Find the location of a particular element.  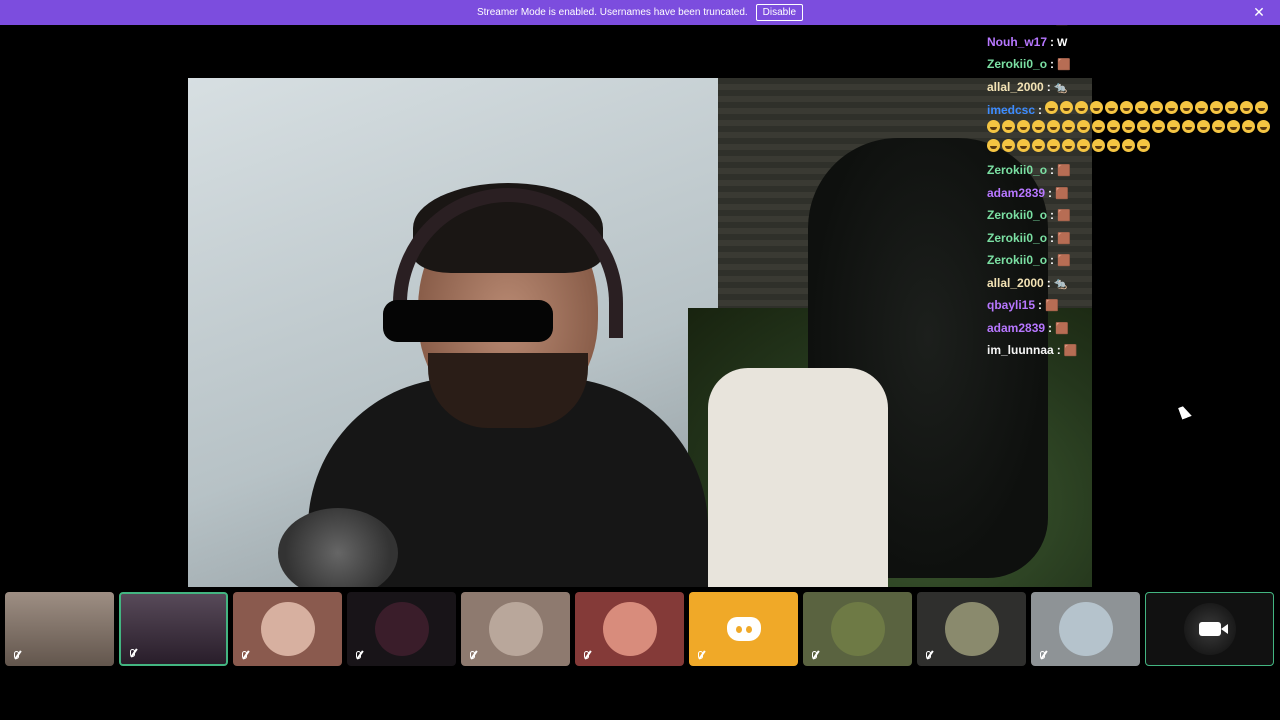

close-icon: ✕ is located at coordinates (1259, 12).